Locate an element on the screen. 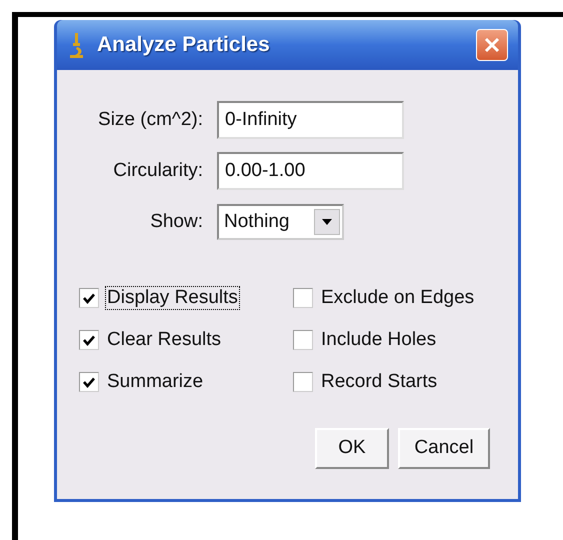 Image resolution: width=563 pixels, height=540 pixels. dialog-button: Cancel is located at coordinates (444, 448).